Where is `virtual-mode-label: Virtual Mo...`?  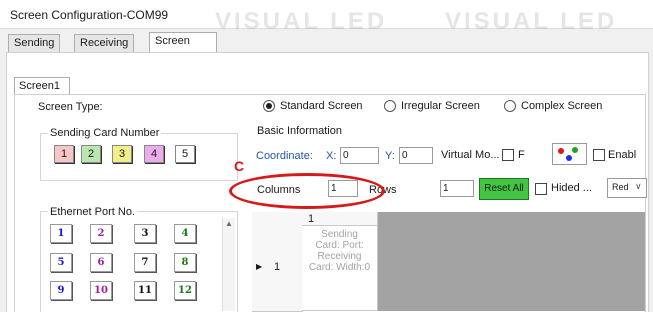
virtual-mode-label: Virtual Mo... is located at coordinates (470, 155).